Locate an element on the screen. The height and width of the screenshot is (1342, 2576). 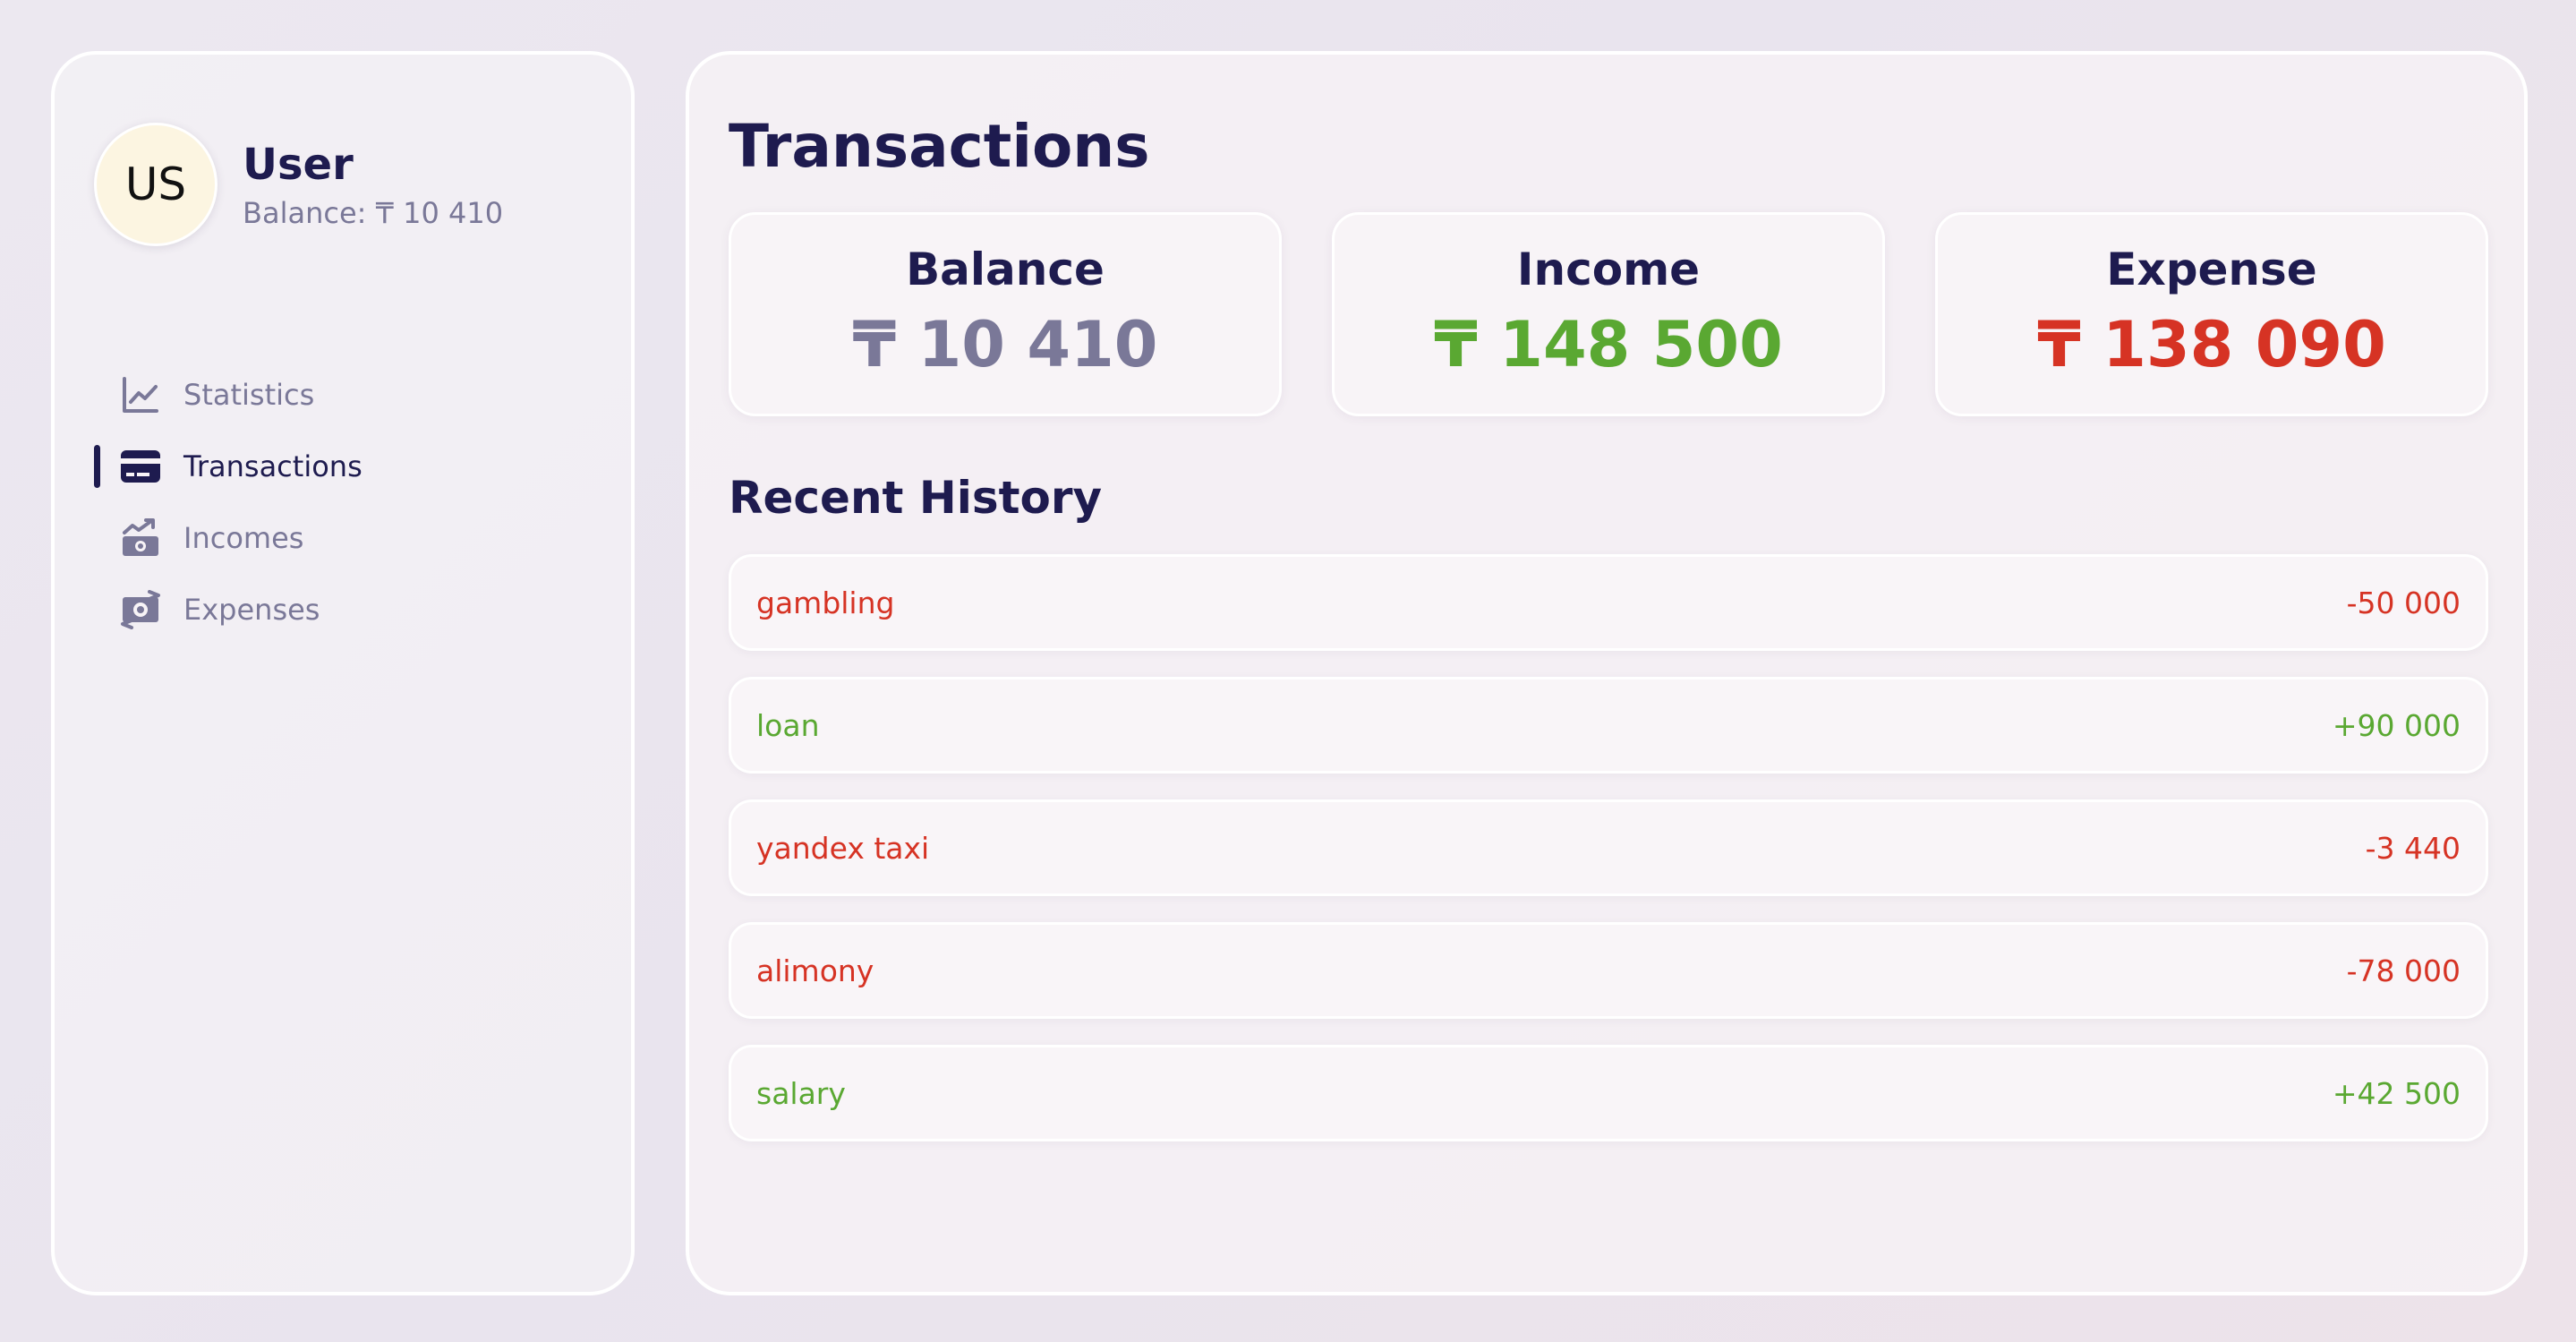
balance-card: Balance ₸ 10 410 is located at coordinates (1005, 314).